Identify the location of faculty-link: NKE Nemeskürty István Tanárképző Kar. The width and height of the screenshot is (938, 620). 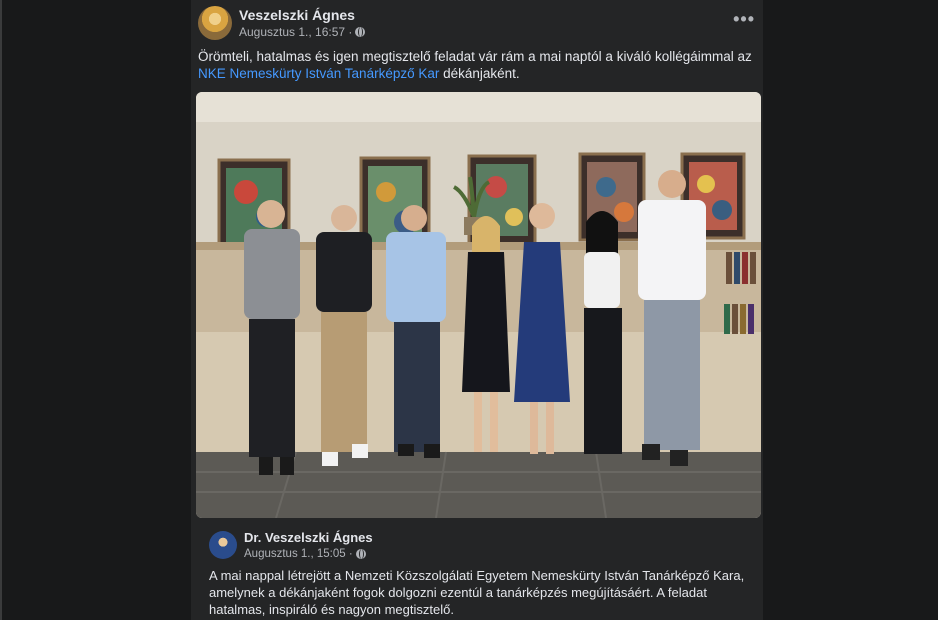
(318, 73).